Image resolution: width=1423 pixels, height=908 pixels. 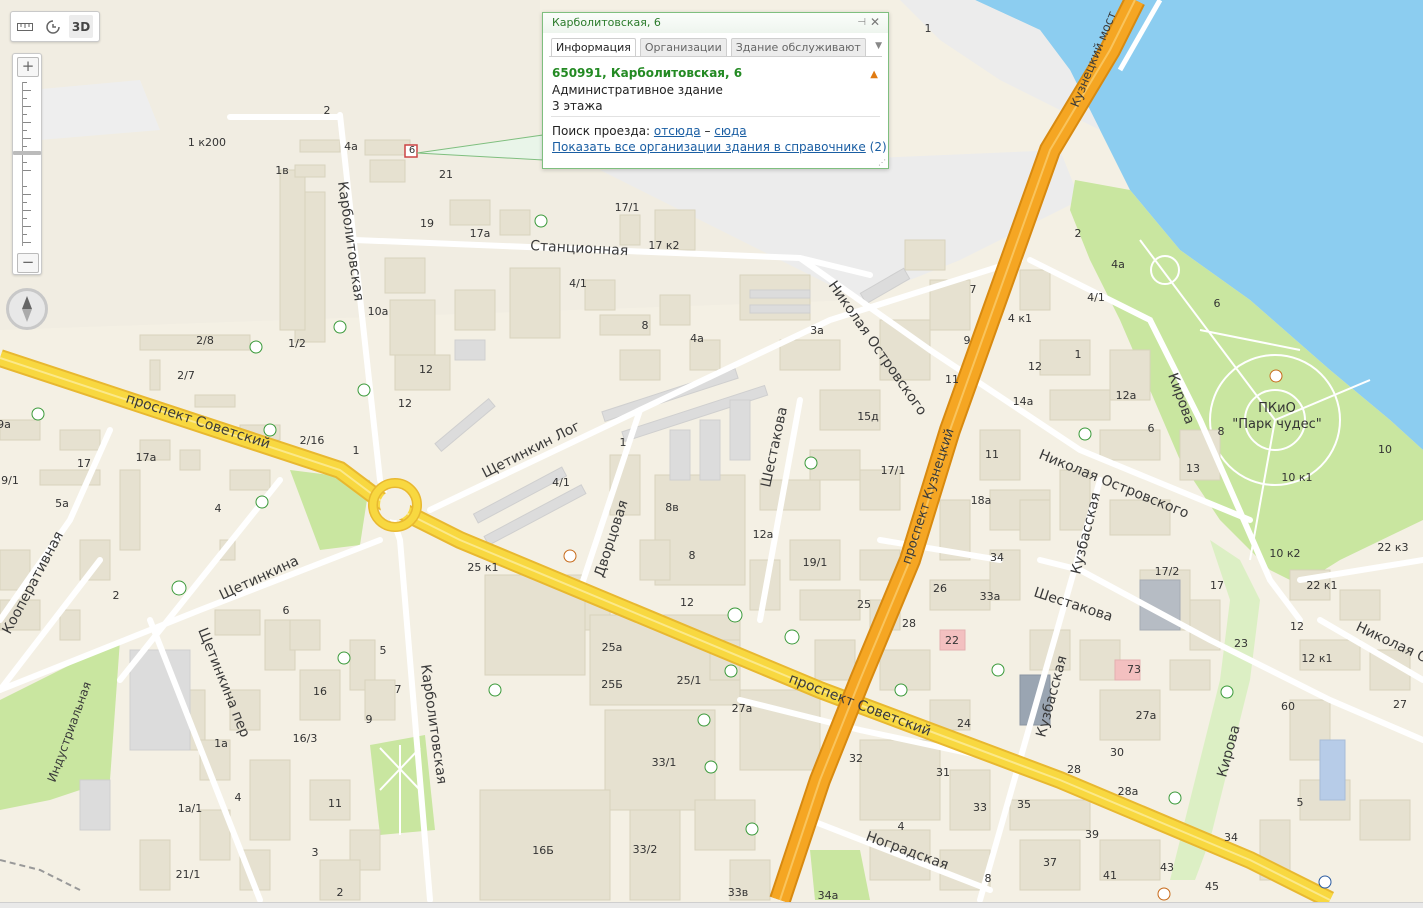 What do you see at coordinates (593, 47) in the screenshot?
I see `tab-information: Информация` at bounding box center [593, 47].